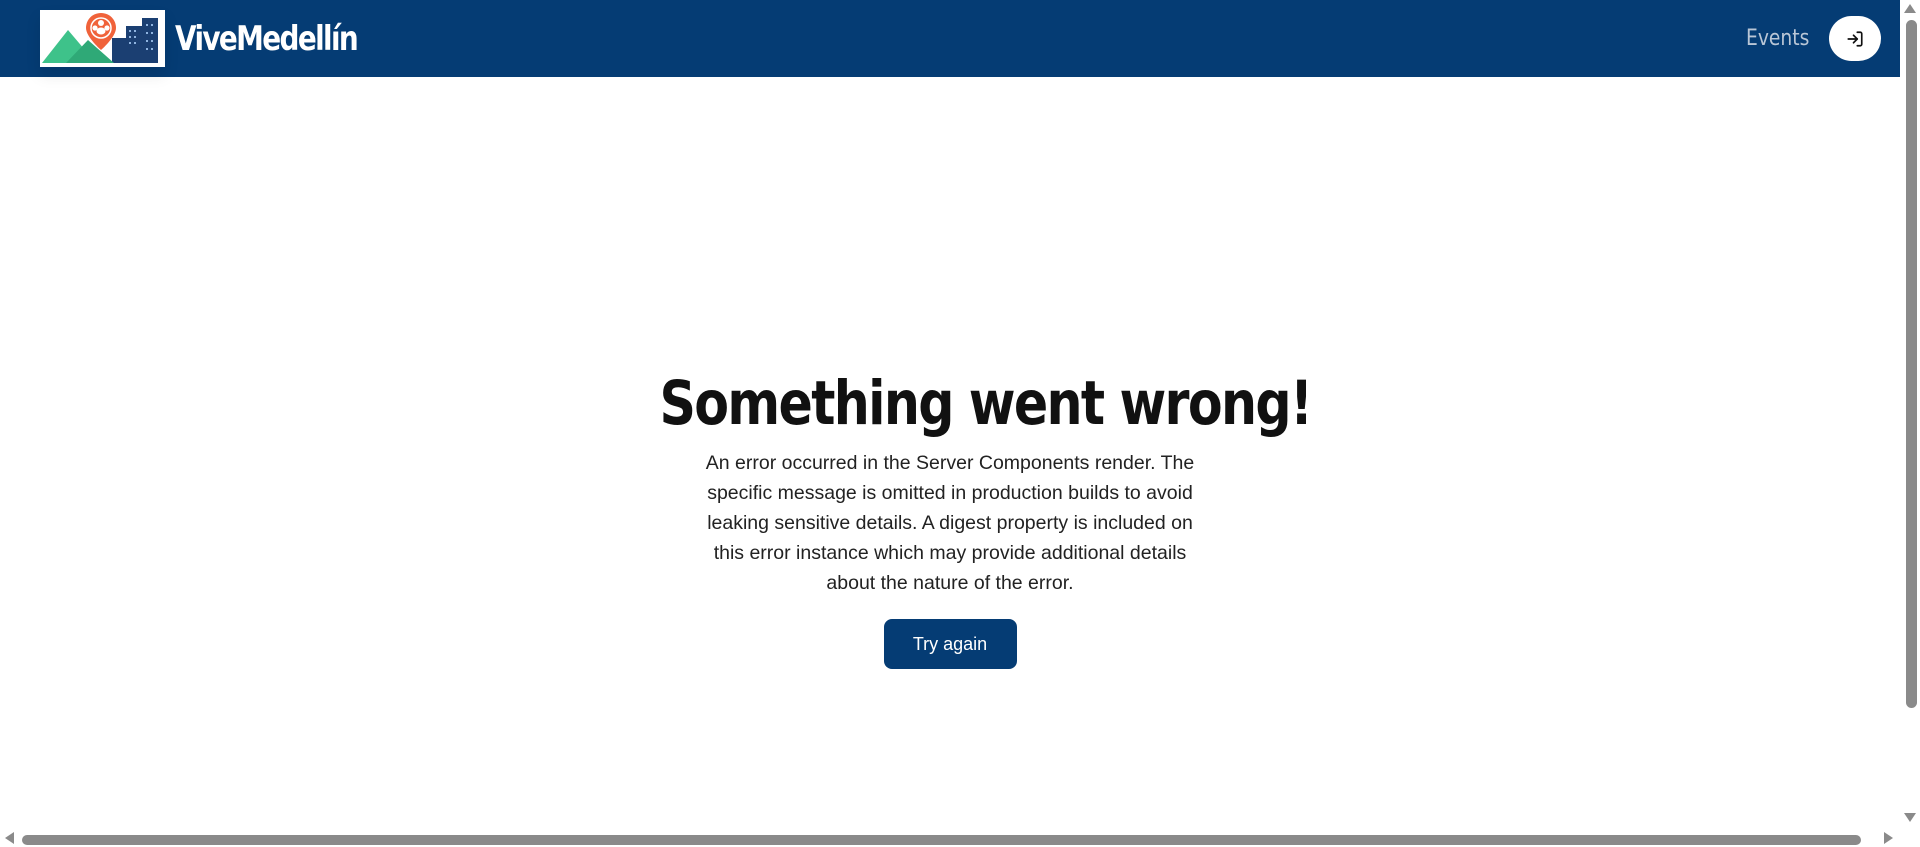 The image size is (1920, 847). I want to click on vertical-scrollbar, so click(1910, 416).